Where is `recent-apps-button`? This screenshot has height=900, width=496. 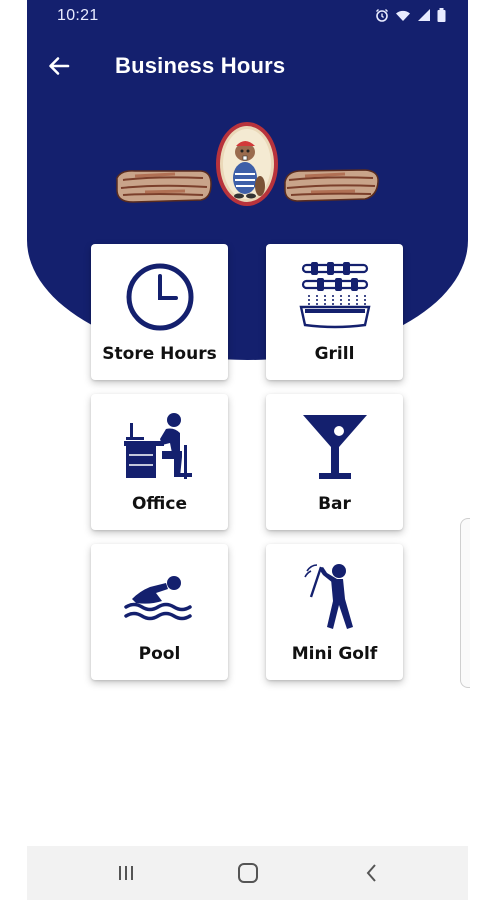
recent-apps-button is located at coordinates (126, 873).